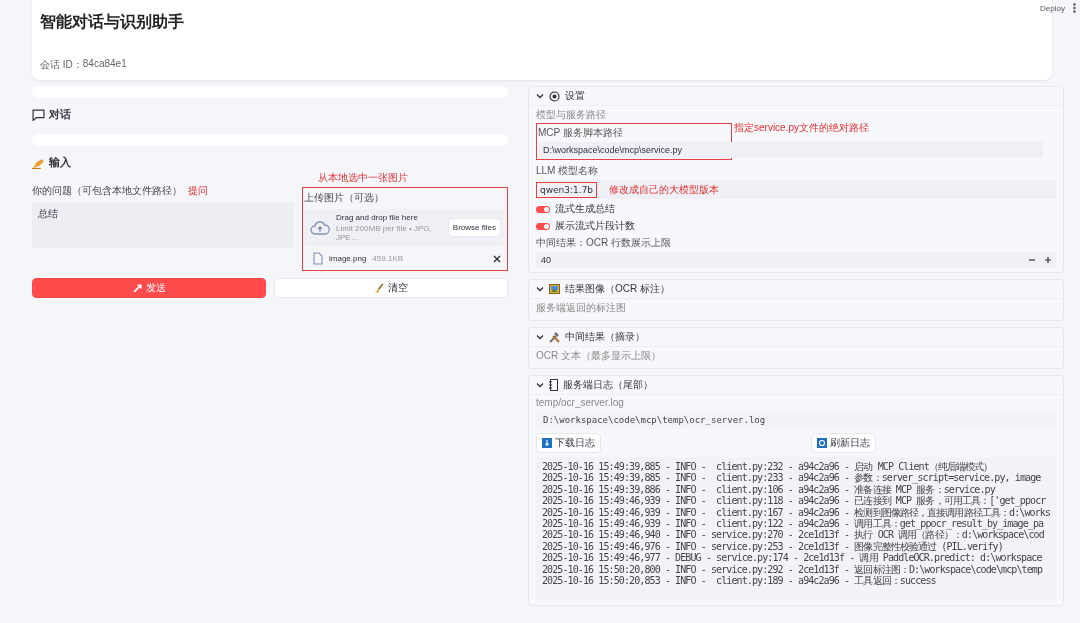 The height and width of the screenshot is (623, 1080). What do you see at coordinates (664, 189) in the screenshot?
I see `annotation-note: 修改成自己的大模型版本` at bounding box center [664, 189].